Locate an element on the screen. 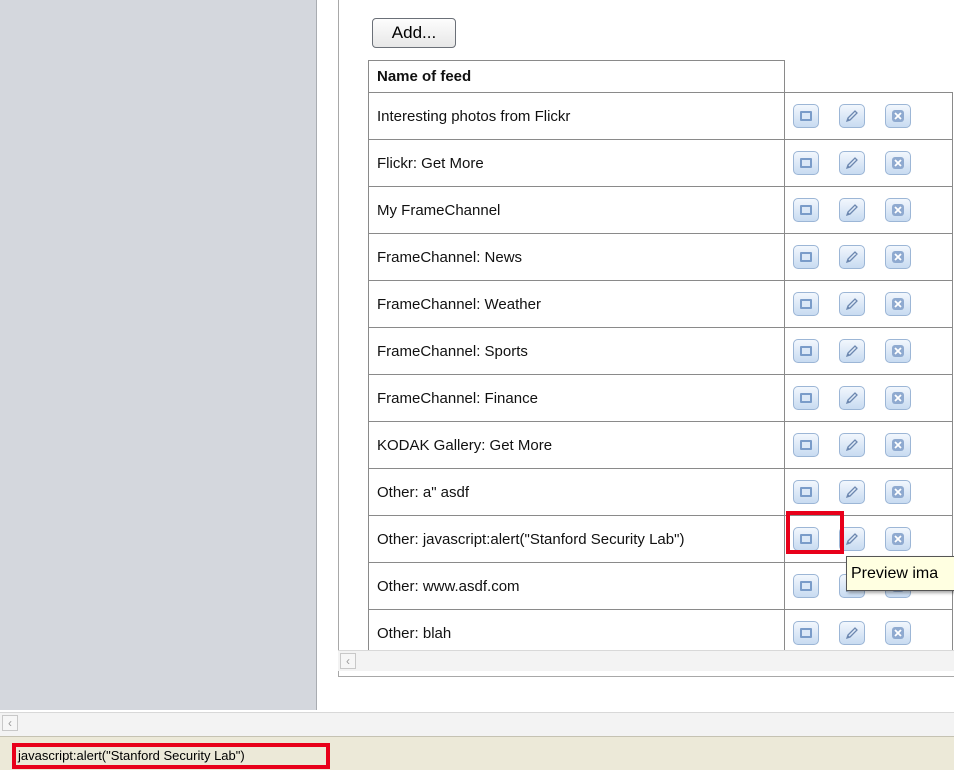  preview-tooltip: Preview ima is located at coordinates (900, 573).